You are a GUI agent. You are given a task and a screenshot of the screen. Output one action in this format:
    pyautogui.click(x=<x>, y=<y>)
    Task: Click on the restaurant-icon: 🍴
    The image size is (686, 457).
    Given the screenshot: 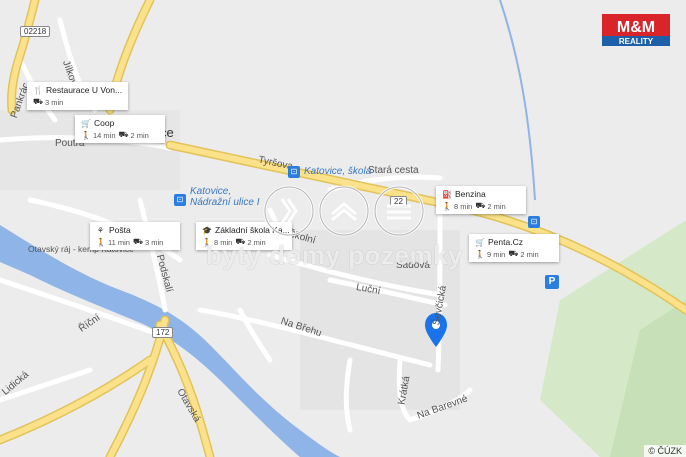 What is the action you would take?
    pyautogui.click(x=38, y=90)
    